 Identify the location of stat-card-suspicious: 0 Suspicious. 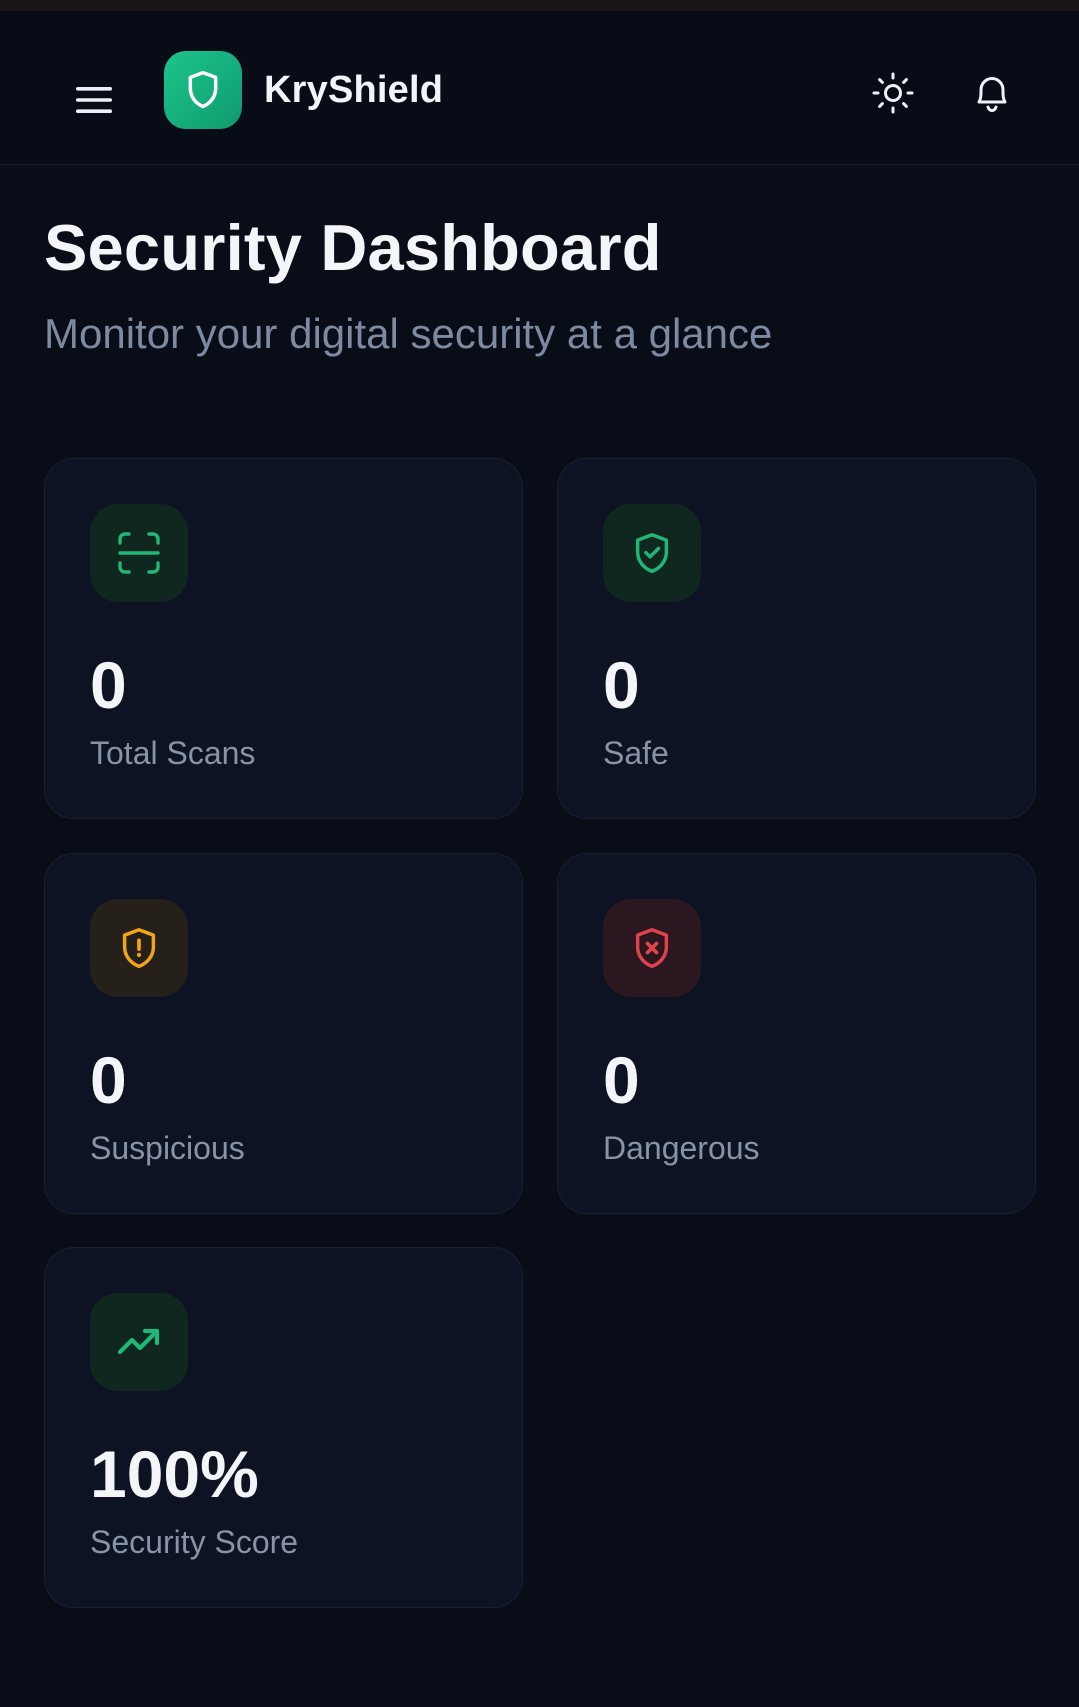
(283, 1033).